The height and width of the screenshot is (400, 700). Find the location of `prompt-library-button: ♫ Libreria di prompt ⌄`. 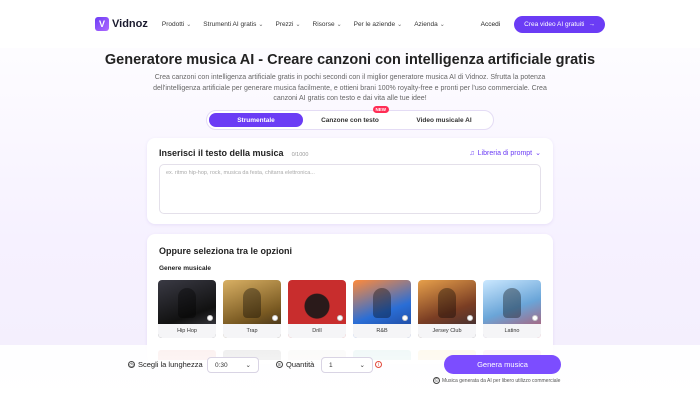

prompt-library-button: ♫ Libreria di prompt ⌄ is located at coordinates (505, 153).